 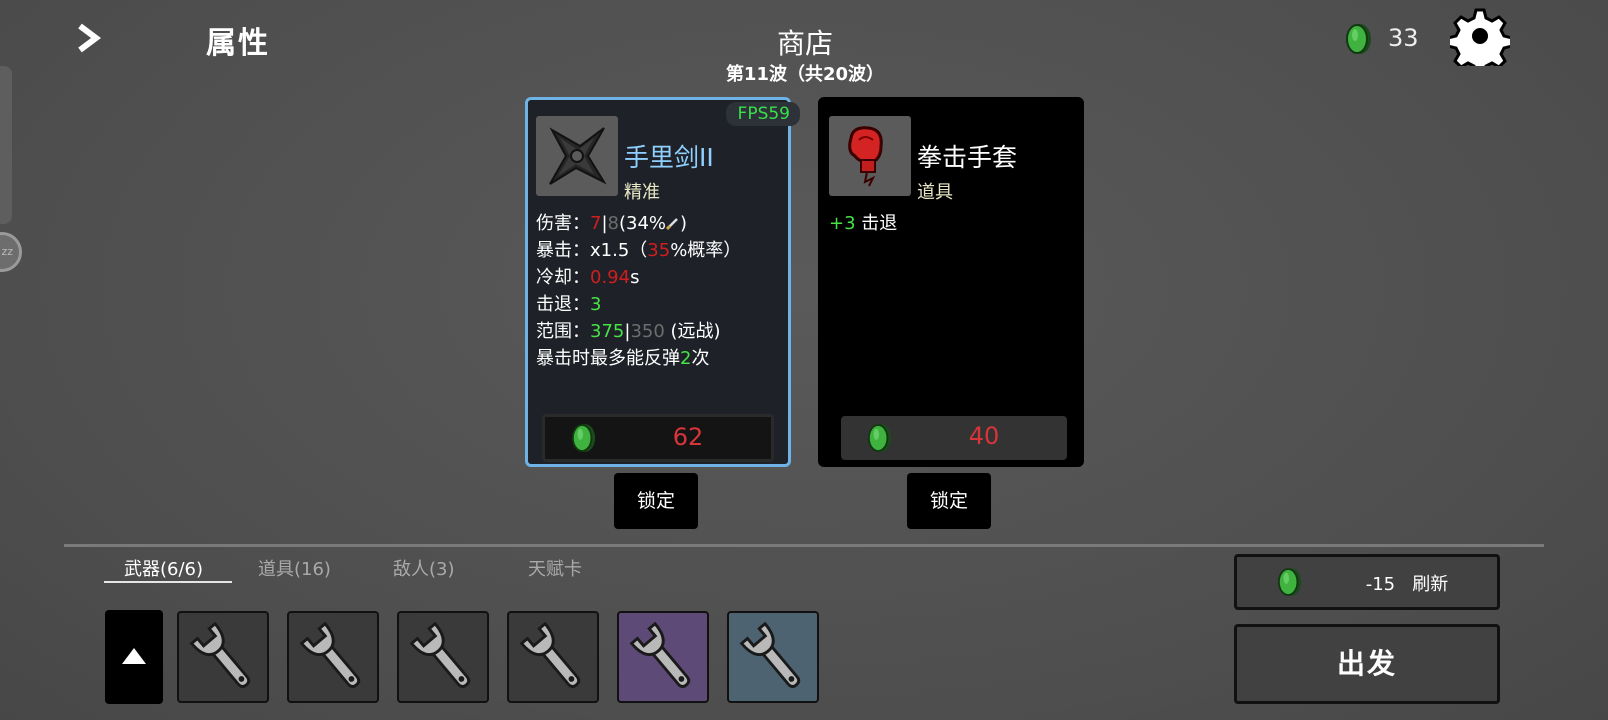 I want to click on expand-up-button, so click(x=134, y=657).